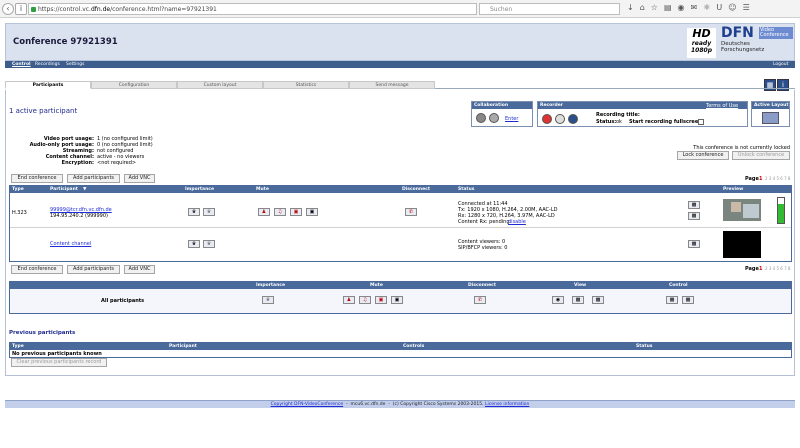 The width and height of the screenshot is (800, 448). I want to click on prev-col-status: Status, so click(644, 346).